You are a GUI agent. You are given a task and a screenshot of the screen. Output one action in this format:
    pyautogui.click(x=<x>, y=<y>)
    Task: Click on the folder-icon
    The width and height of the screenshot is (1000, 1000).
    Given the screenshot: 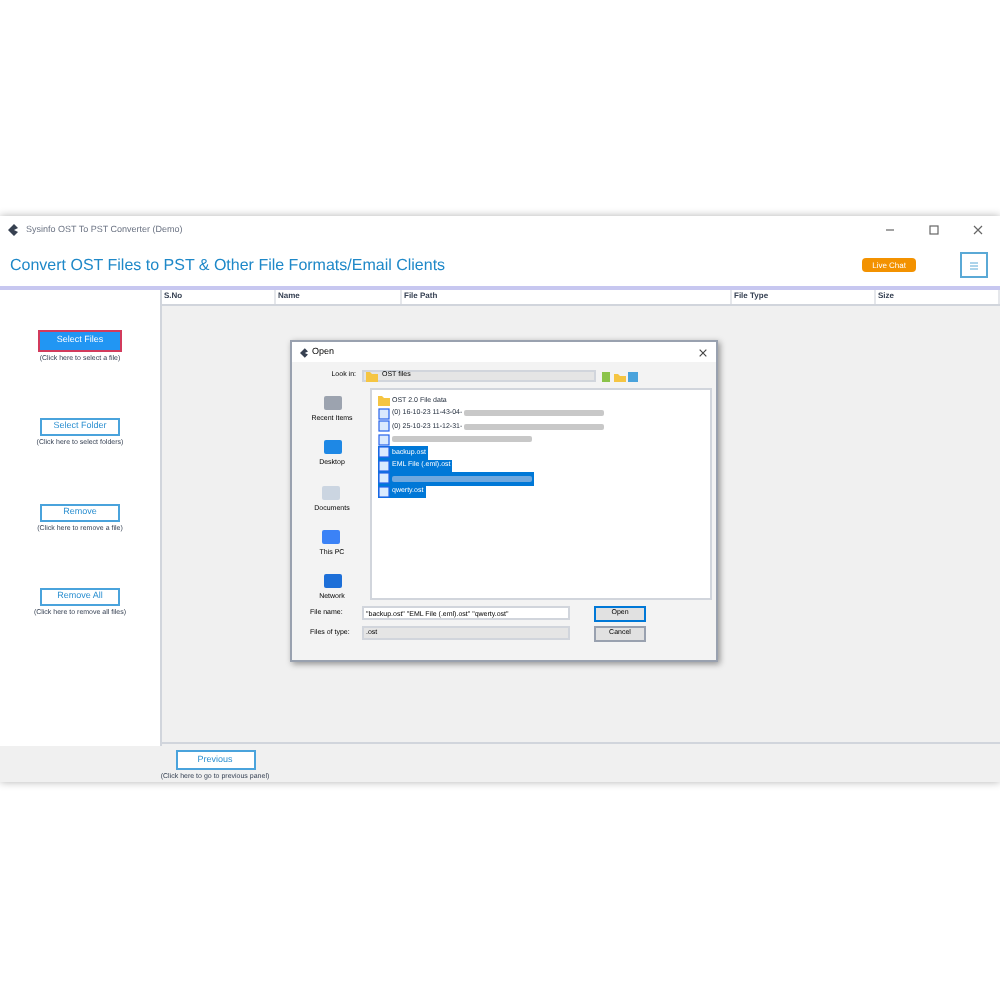 What is the action you would take?
    pyautogui.click(x=372, y=375)
    